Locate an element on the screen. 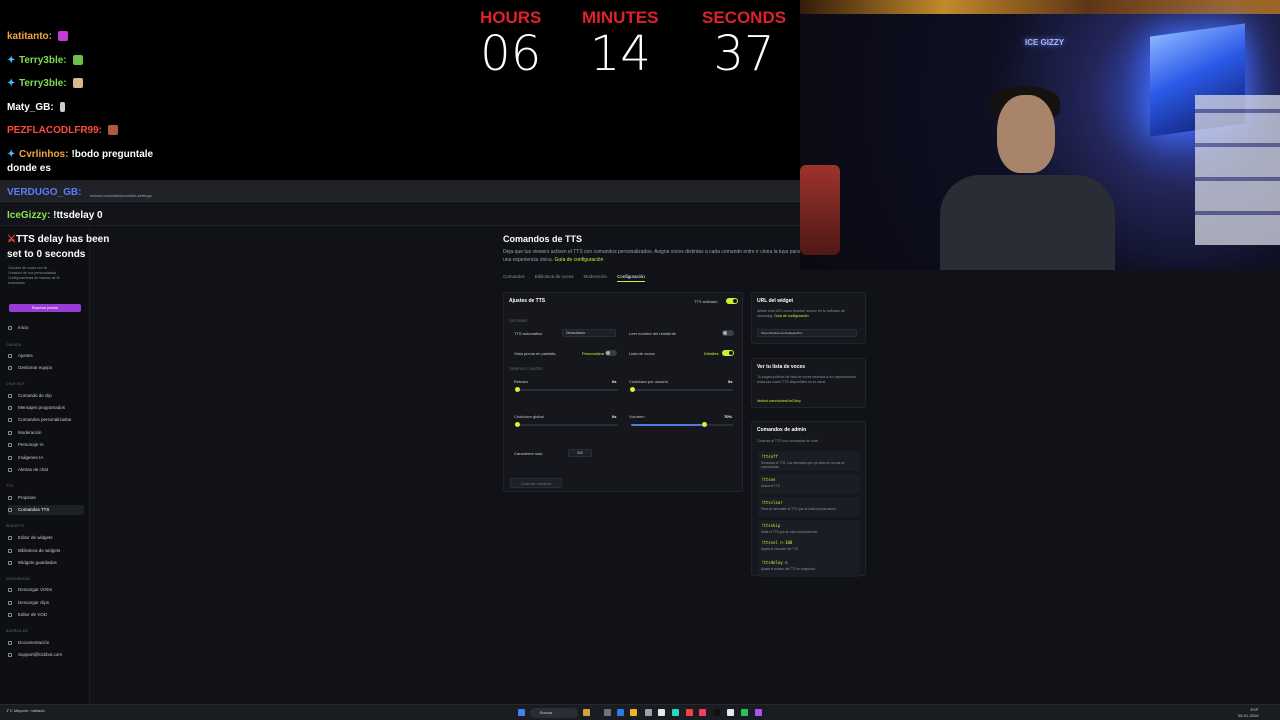 The image size is (1280, 720). voice-list-link: kickbot.com/voices/IceGizzy is located at coordinates (779, 401).